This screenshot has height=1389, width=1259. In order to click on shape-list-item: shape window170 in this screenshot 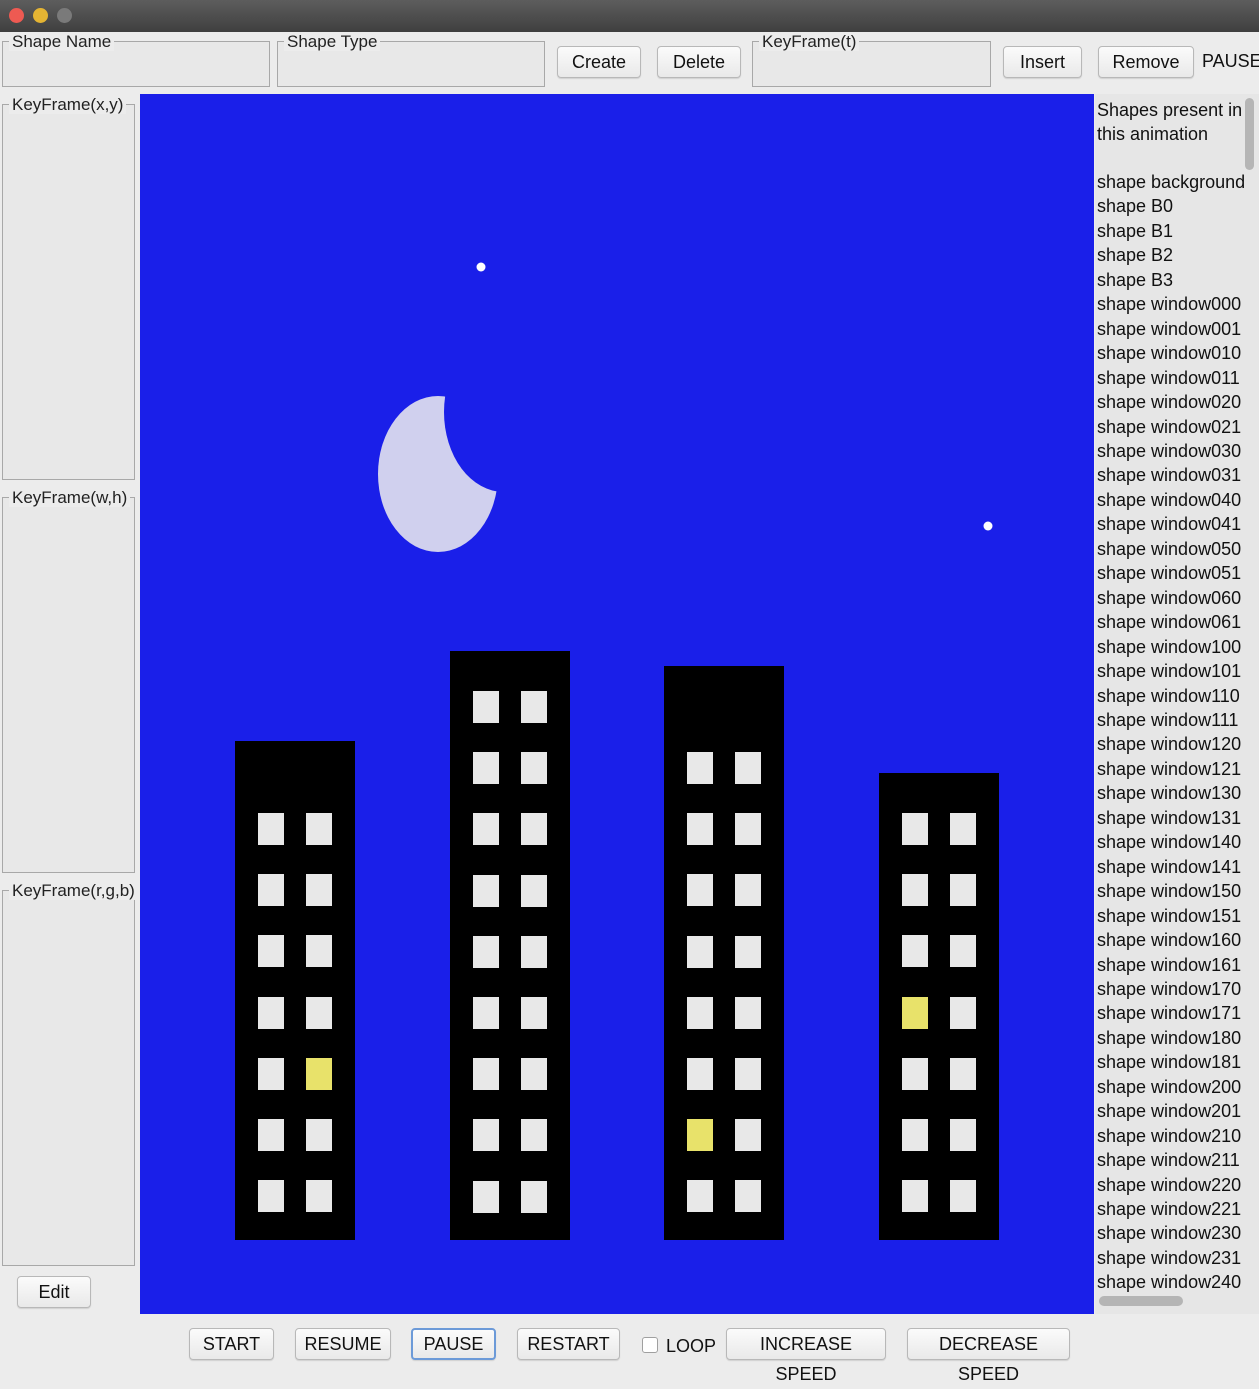, I will do `click(1171, 989)`.